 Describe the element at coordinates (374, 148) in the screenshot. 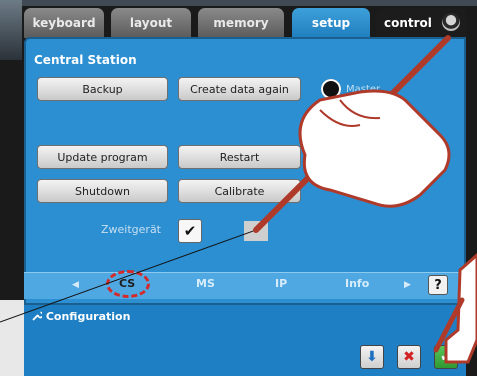

I see `hand-icon` at that location.